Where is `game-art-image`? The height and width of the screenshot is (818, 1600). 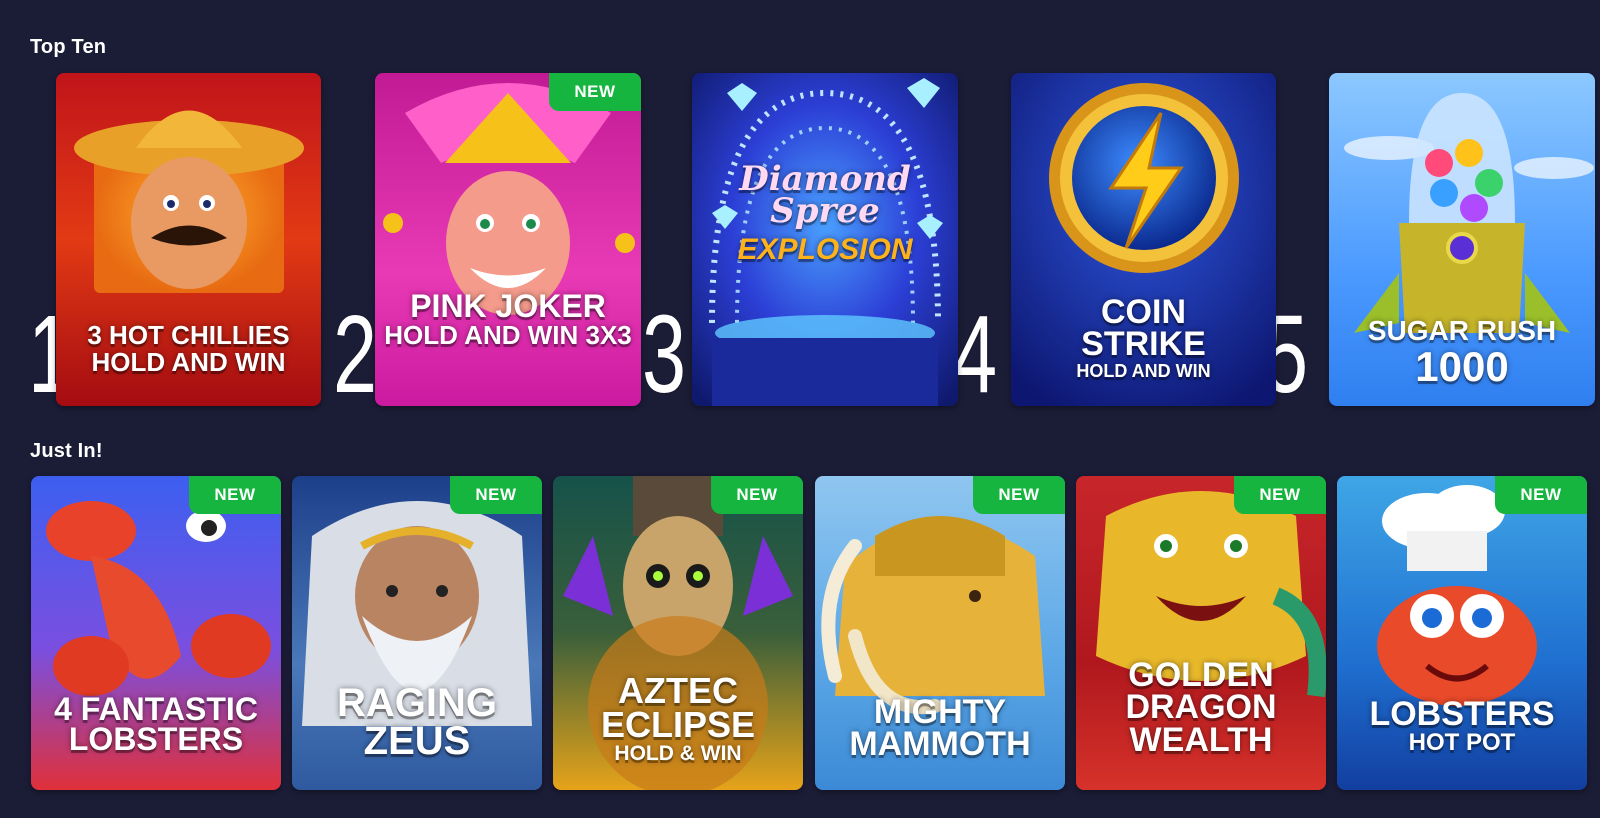 game-art-image is located at coordinates (508, 239).